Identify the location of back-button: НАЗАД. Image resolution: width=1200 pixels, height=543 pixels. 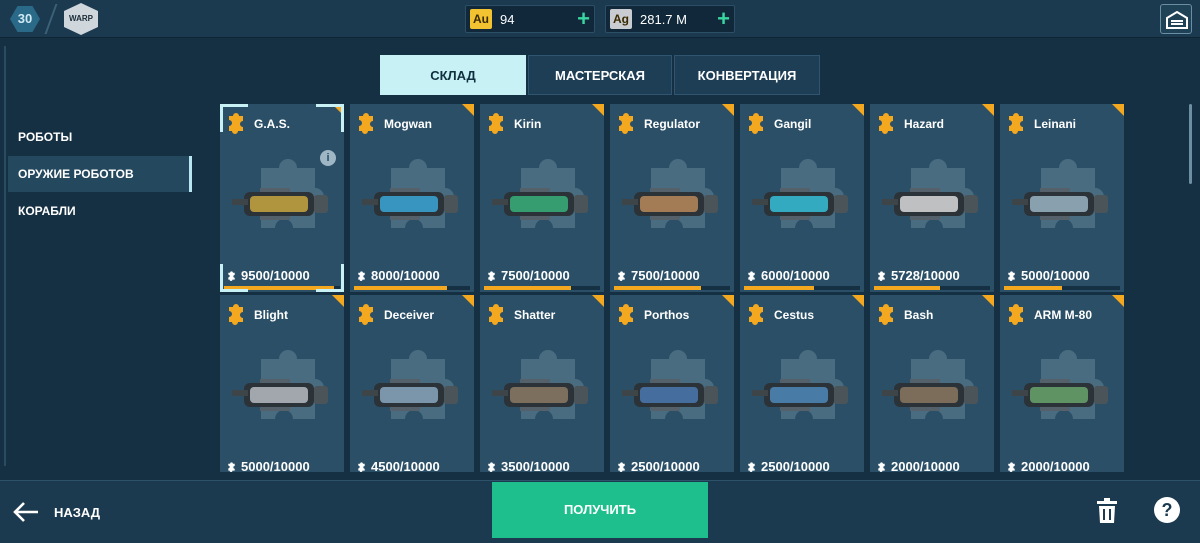
(56, 512).